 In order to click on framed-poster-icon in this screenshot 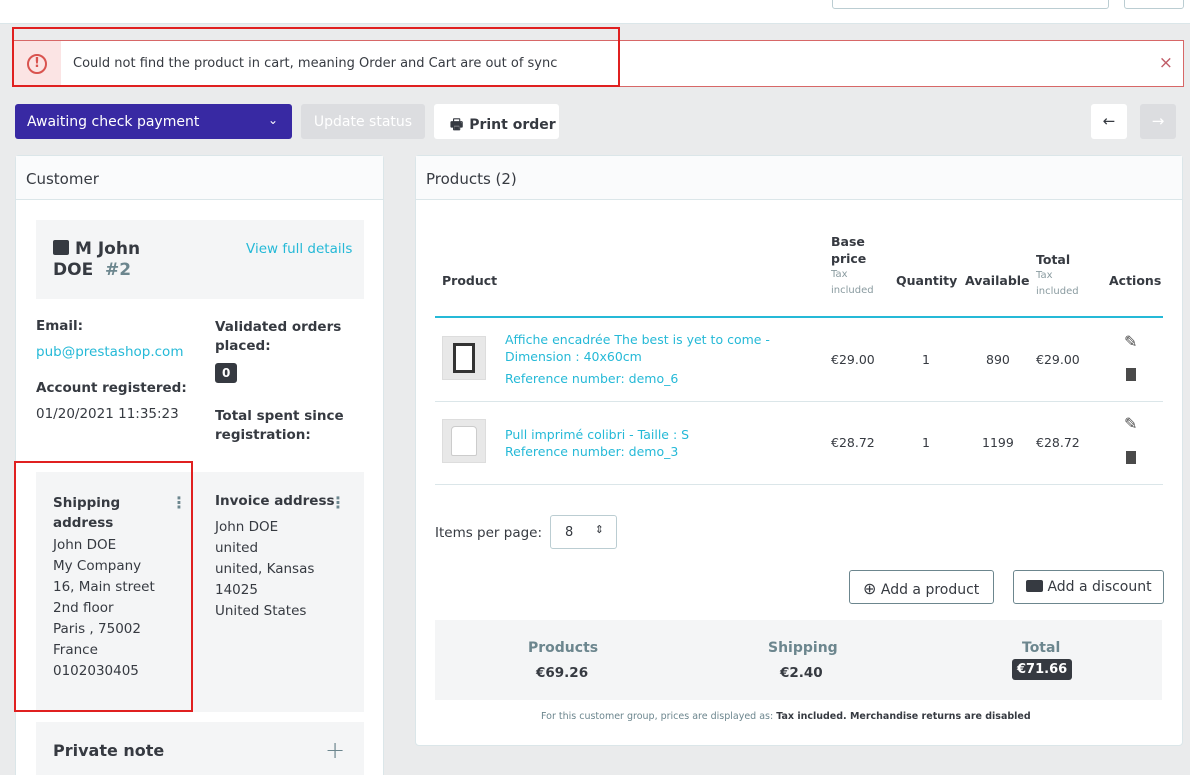, I will do `click(464, 358)`.